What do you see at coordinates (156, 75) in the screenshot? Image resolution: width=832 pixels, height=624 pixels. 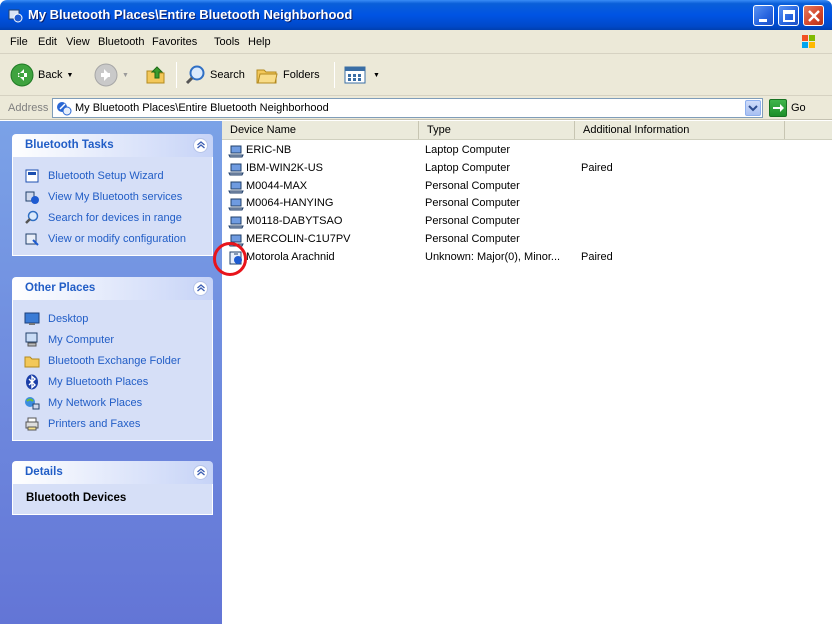 I see `up-folder-button` at bounding box center [156, 75].